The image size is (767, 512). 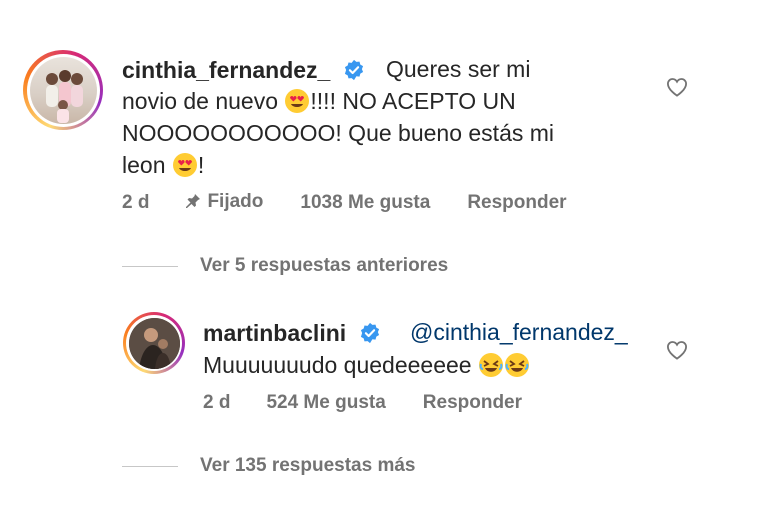 What do you see at coordinates (458, 69) in the screenshot?
I see `comment-text-line1: Queres ser mi` at bounding box center [458, 69].